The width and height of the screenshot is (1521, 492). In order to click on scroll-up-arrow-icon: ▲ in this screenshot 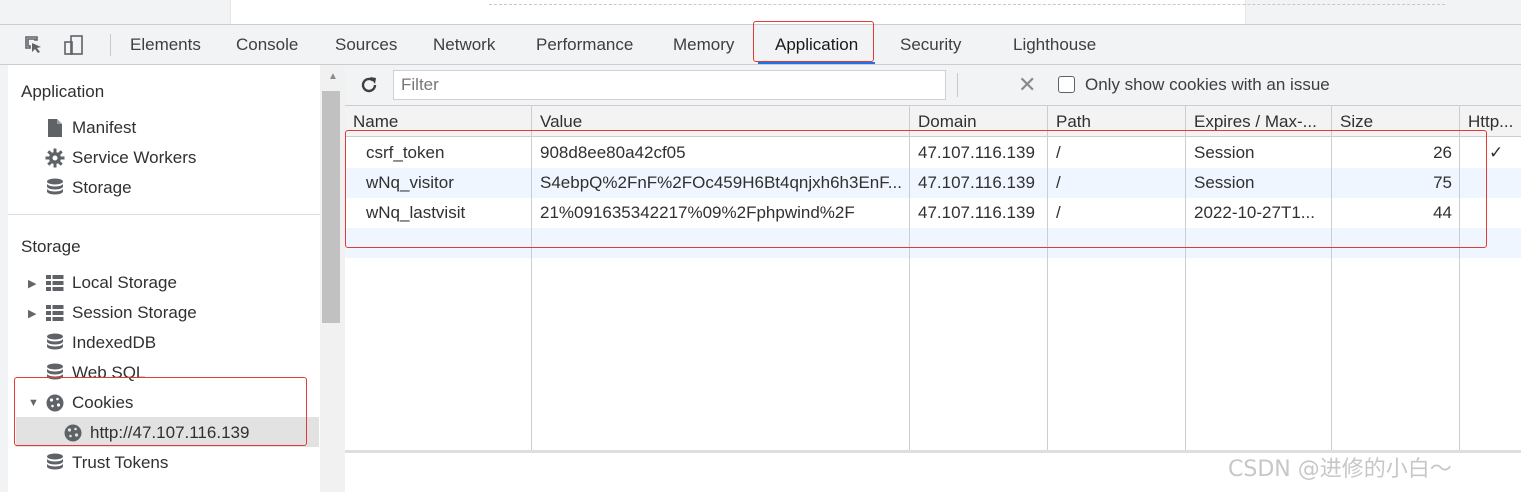, I will do `click(333, 76)`.